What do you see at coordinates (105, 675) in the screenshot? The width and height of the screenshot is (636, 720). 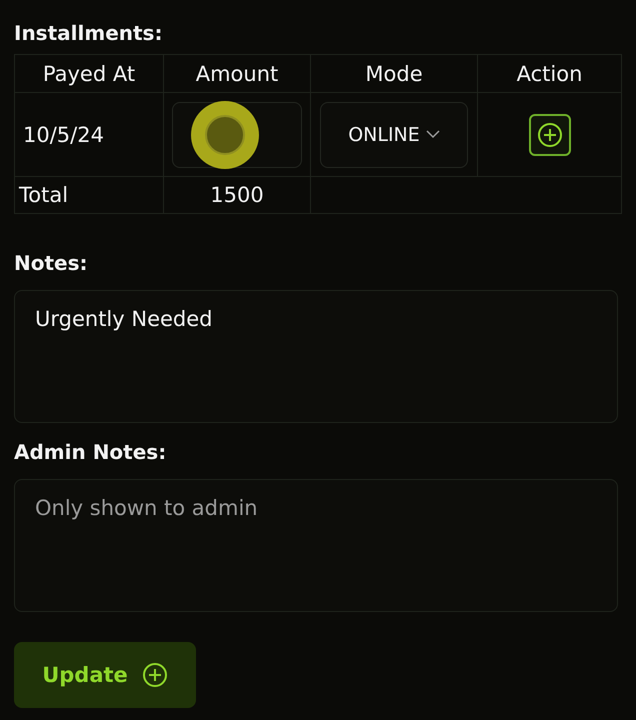 I see `update-button: Update` at bounding box center [105, 675].